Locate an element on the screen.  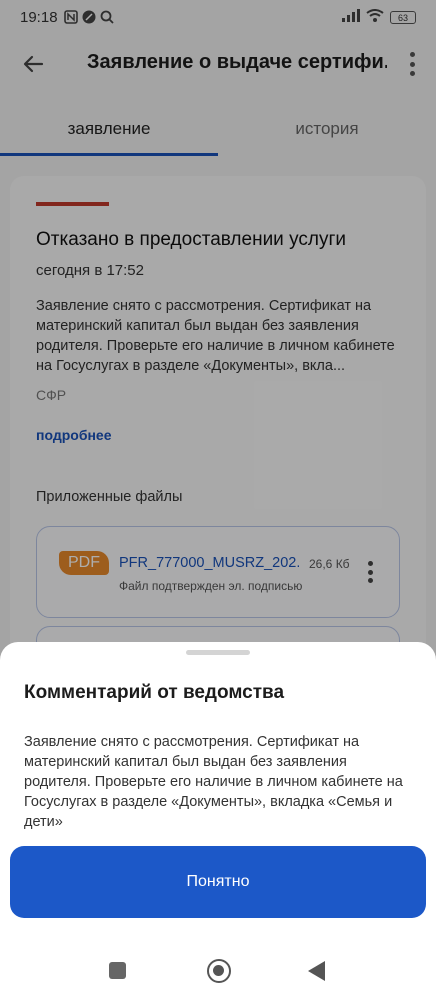
sheet-drag-handle is located at coordinates (218, 652).